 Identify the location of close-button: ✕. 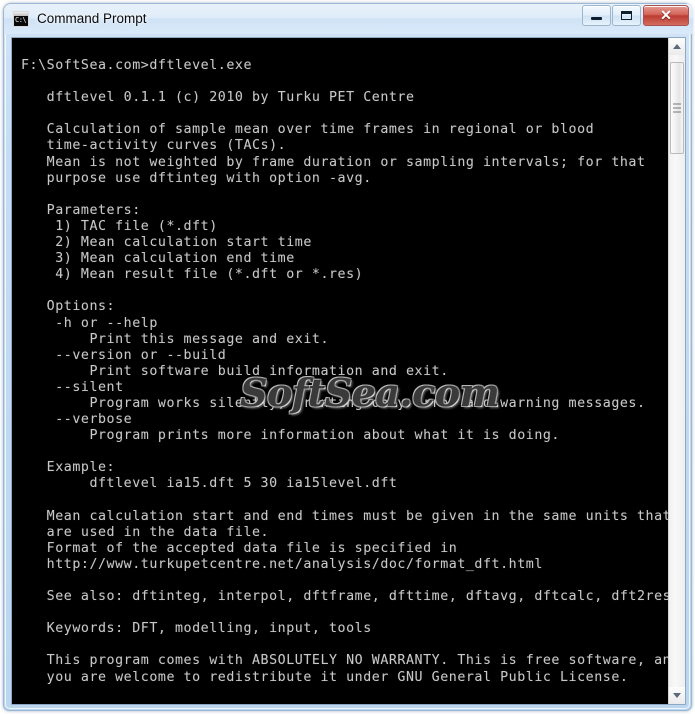
(666, 15).